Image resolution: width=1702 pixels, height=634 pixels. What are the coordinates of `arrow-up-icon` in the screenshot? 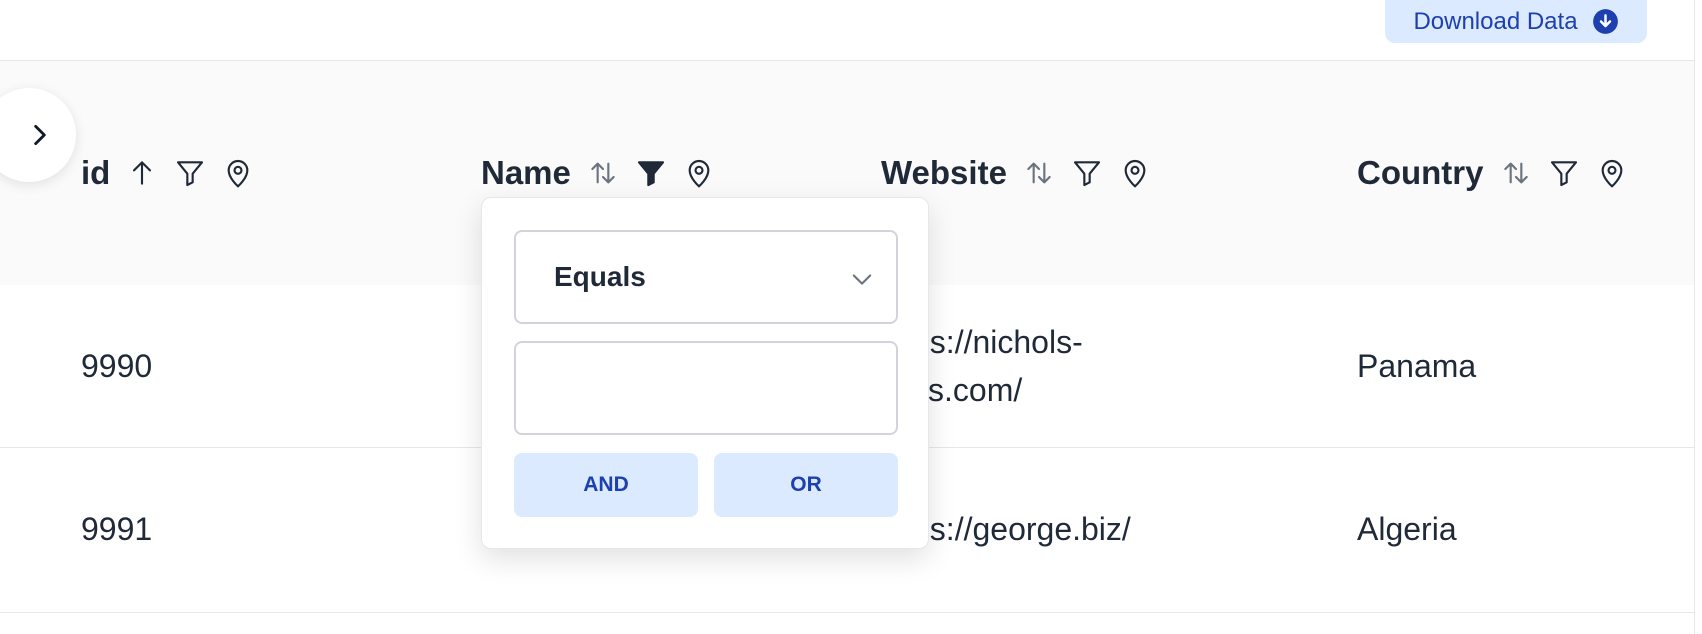 It's located at (142, 173).